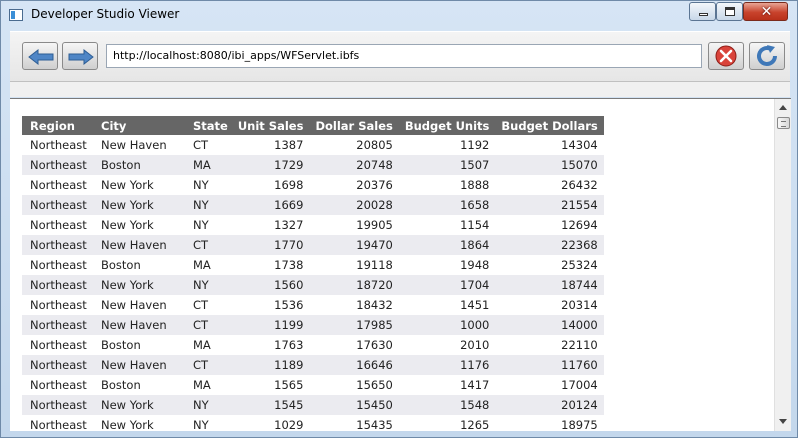 The height and width of the screenshot is (438, 798). What do you see at coordinates (447, 423) in the screenshot?
I see `cell-budget-units: 1265` at bounding box center [447, 423].